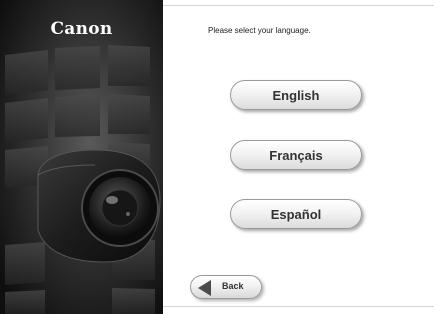  Describe the element at coordinates (259, 30) in the screenshot. I see `language-prompt: Please select your language.` at that location.